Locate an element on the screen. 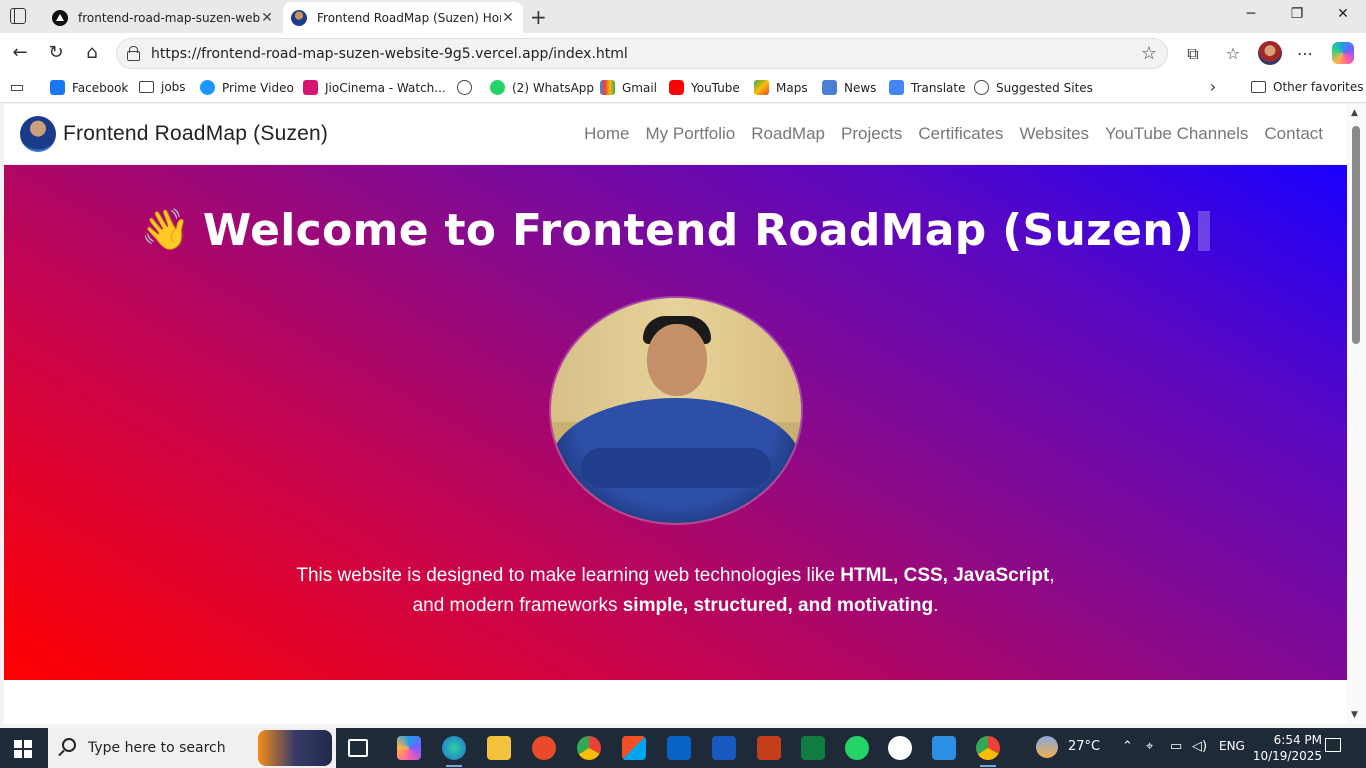 Image resolution: width=1366 pixels, height=768 pixels. scroll-thumb is located at coordinates (1356, 235).